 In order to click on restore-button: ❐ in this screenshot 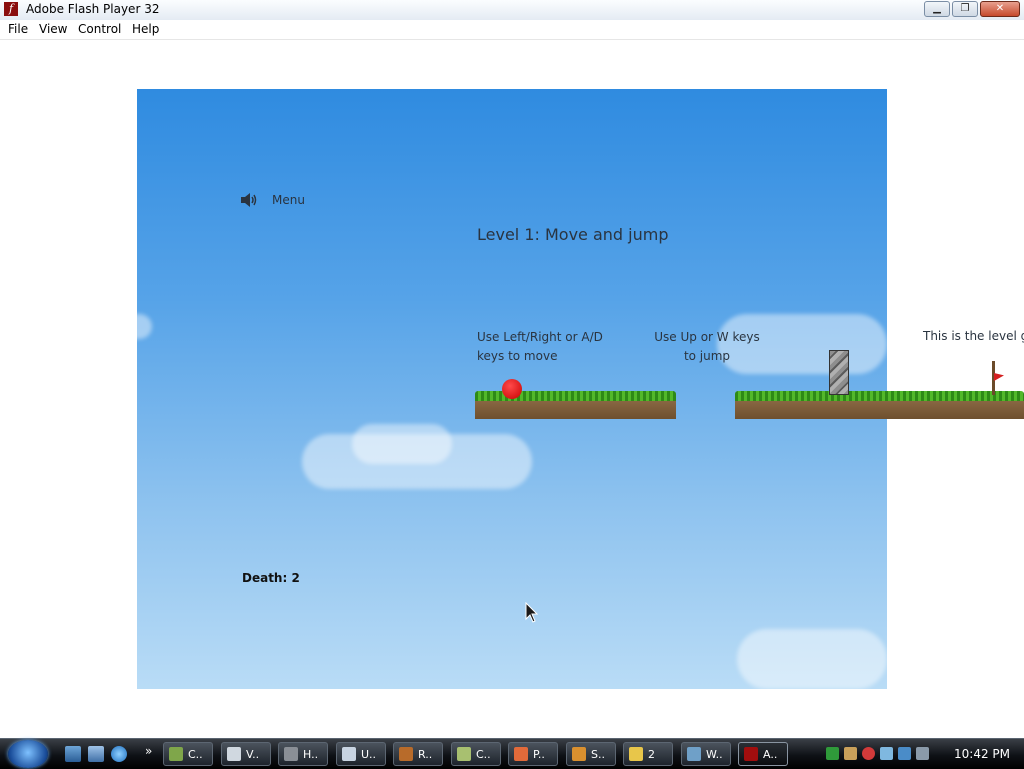, I will do `click(965, 9)`.